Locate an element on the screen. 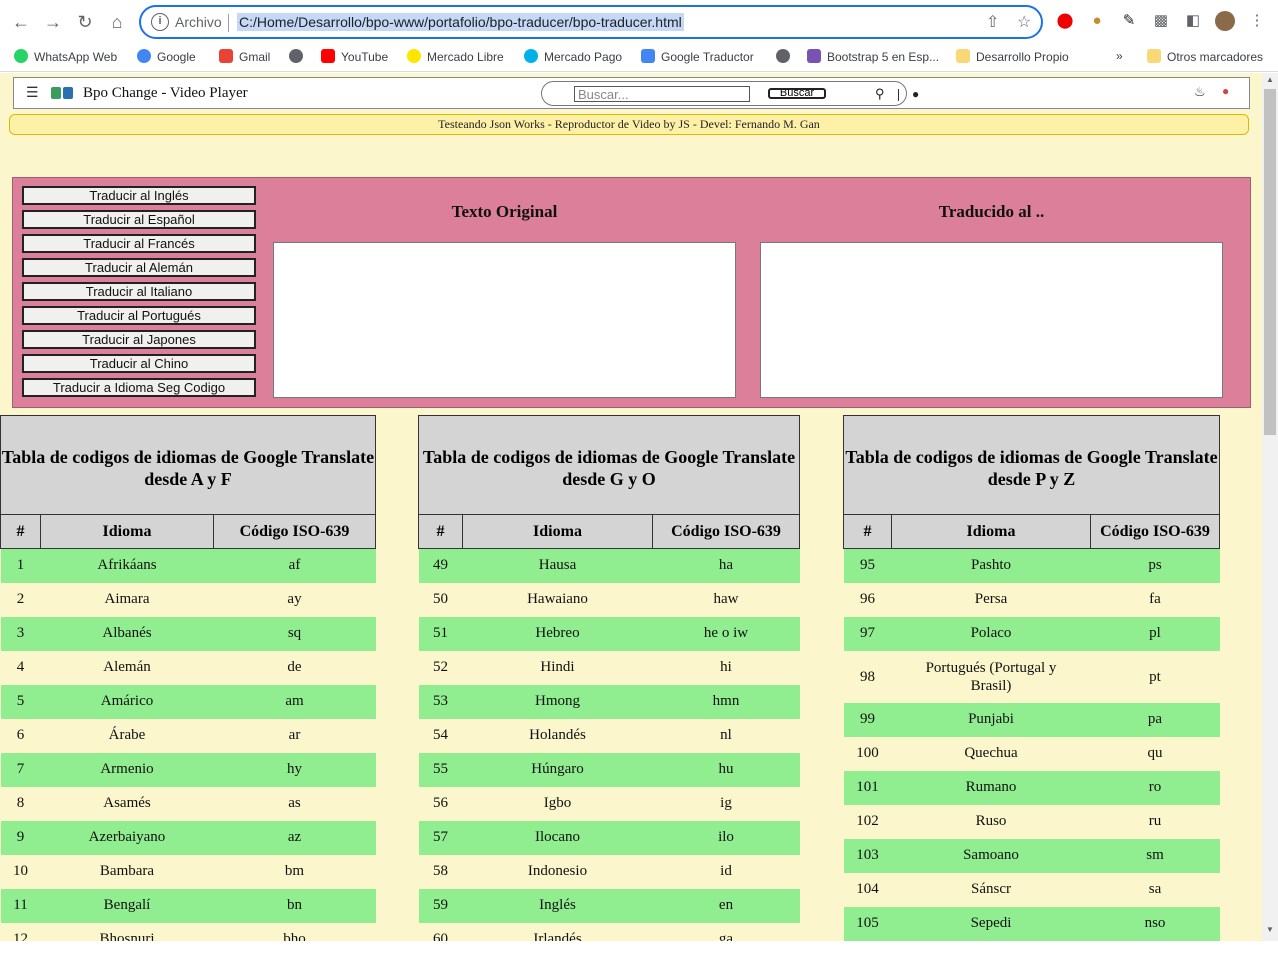  table-row: 9 Azerbaiyano az is located at coordinates (188, 837).